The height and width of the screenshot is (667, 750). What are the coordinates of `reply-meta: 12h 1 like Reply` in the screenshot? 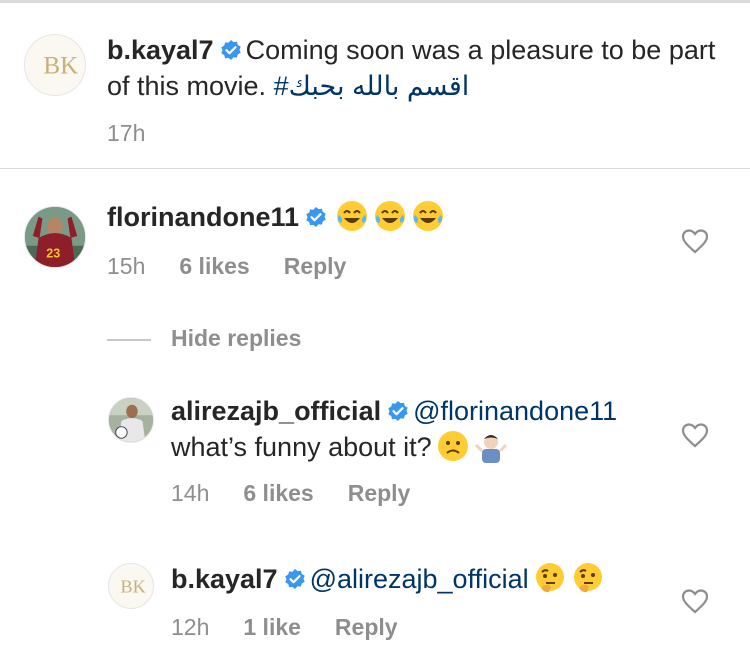 It's located at (301, 627).